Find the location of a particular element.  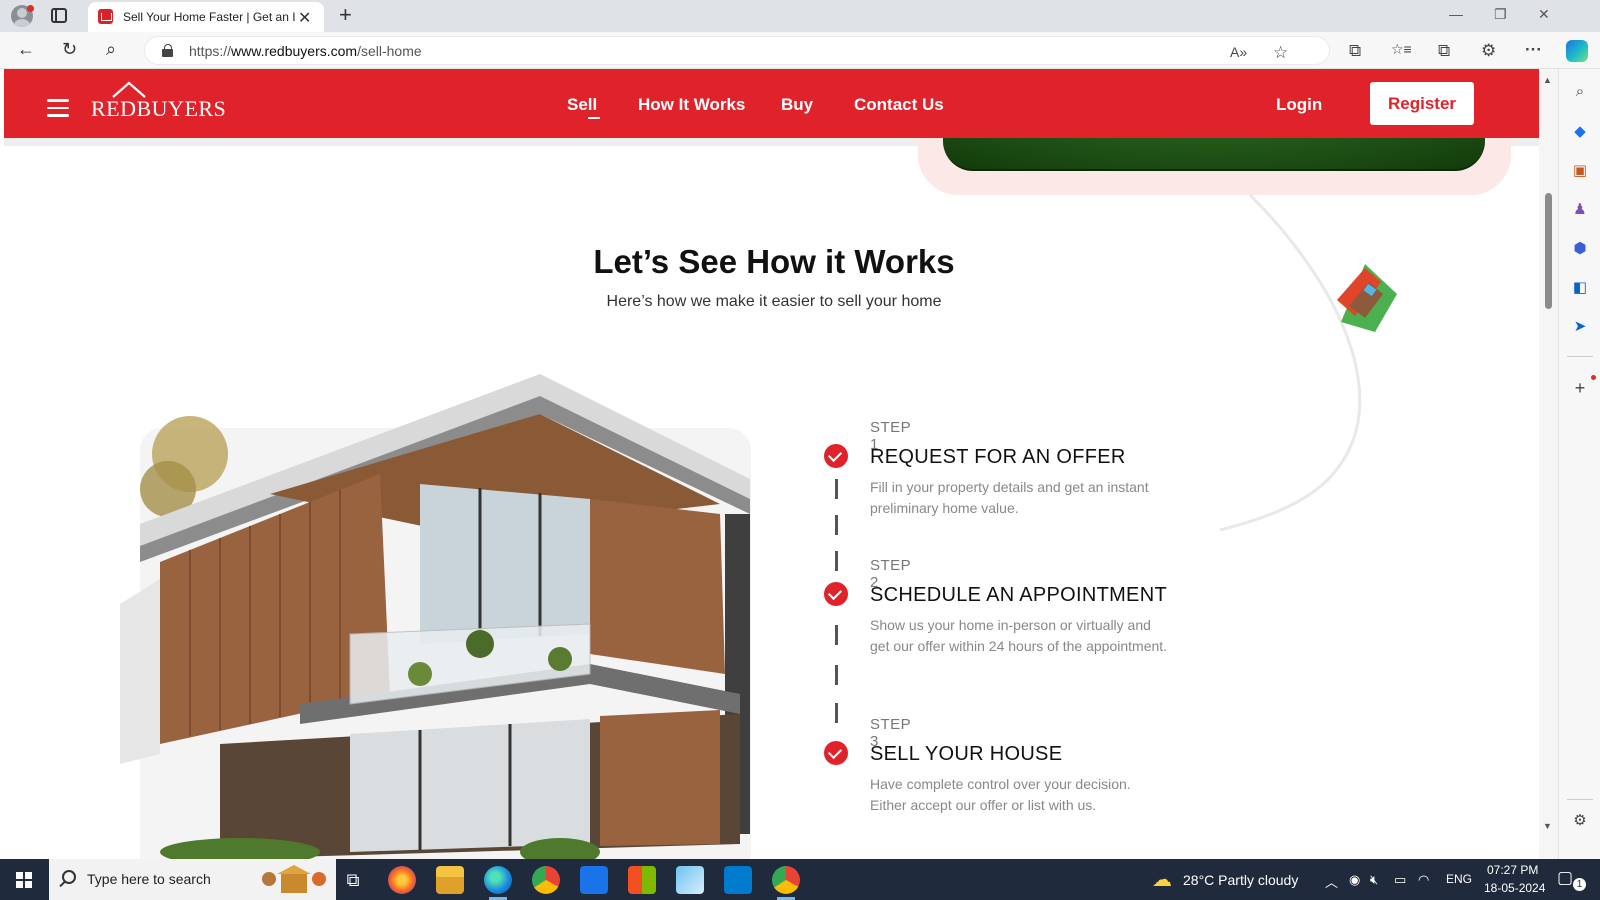

scroll-thumb is located at coordinates (1548, 251).